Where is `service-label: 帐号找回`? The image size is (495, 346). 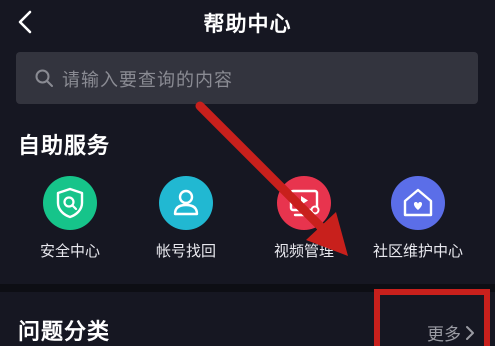 service-label: 帐号找回 is located at coordinates (185, 251).